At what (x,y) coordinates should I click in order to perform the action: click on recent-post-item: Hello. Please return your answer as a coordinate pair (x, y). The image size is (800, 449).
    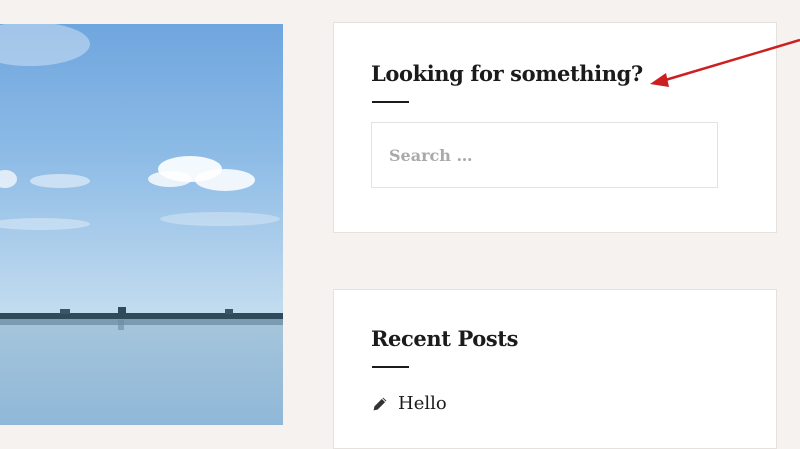
    Looking at the image, I should click on (409, 403).